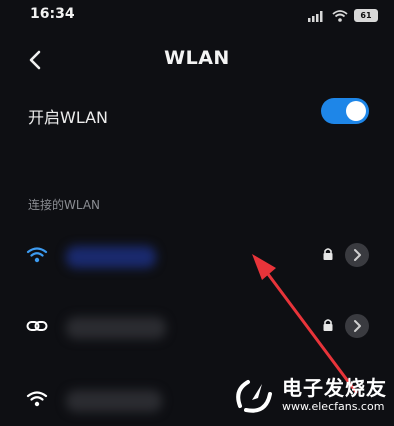  What do you see at coordinates (334, 388) in the screenshot?
I see `watermark-brand: 电子发烧友` at bounding box center [334, 388].